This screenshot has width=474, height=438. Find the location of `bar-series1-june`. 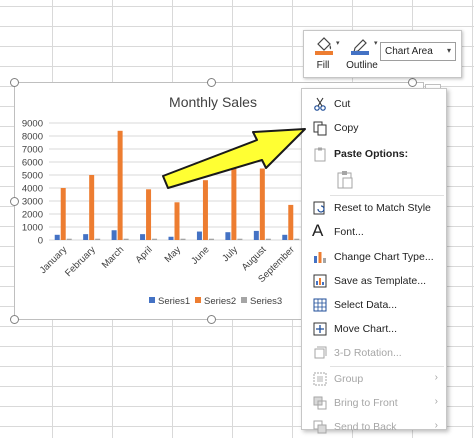

bar-series1-june is located at coordinates (199, 235).